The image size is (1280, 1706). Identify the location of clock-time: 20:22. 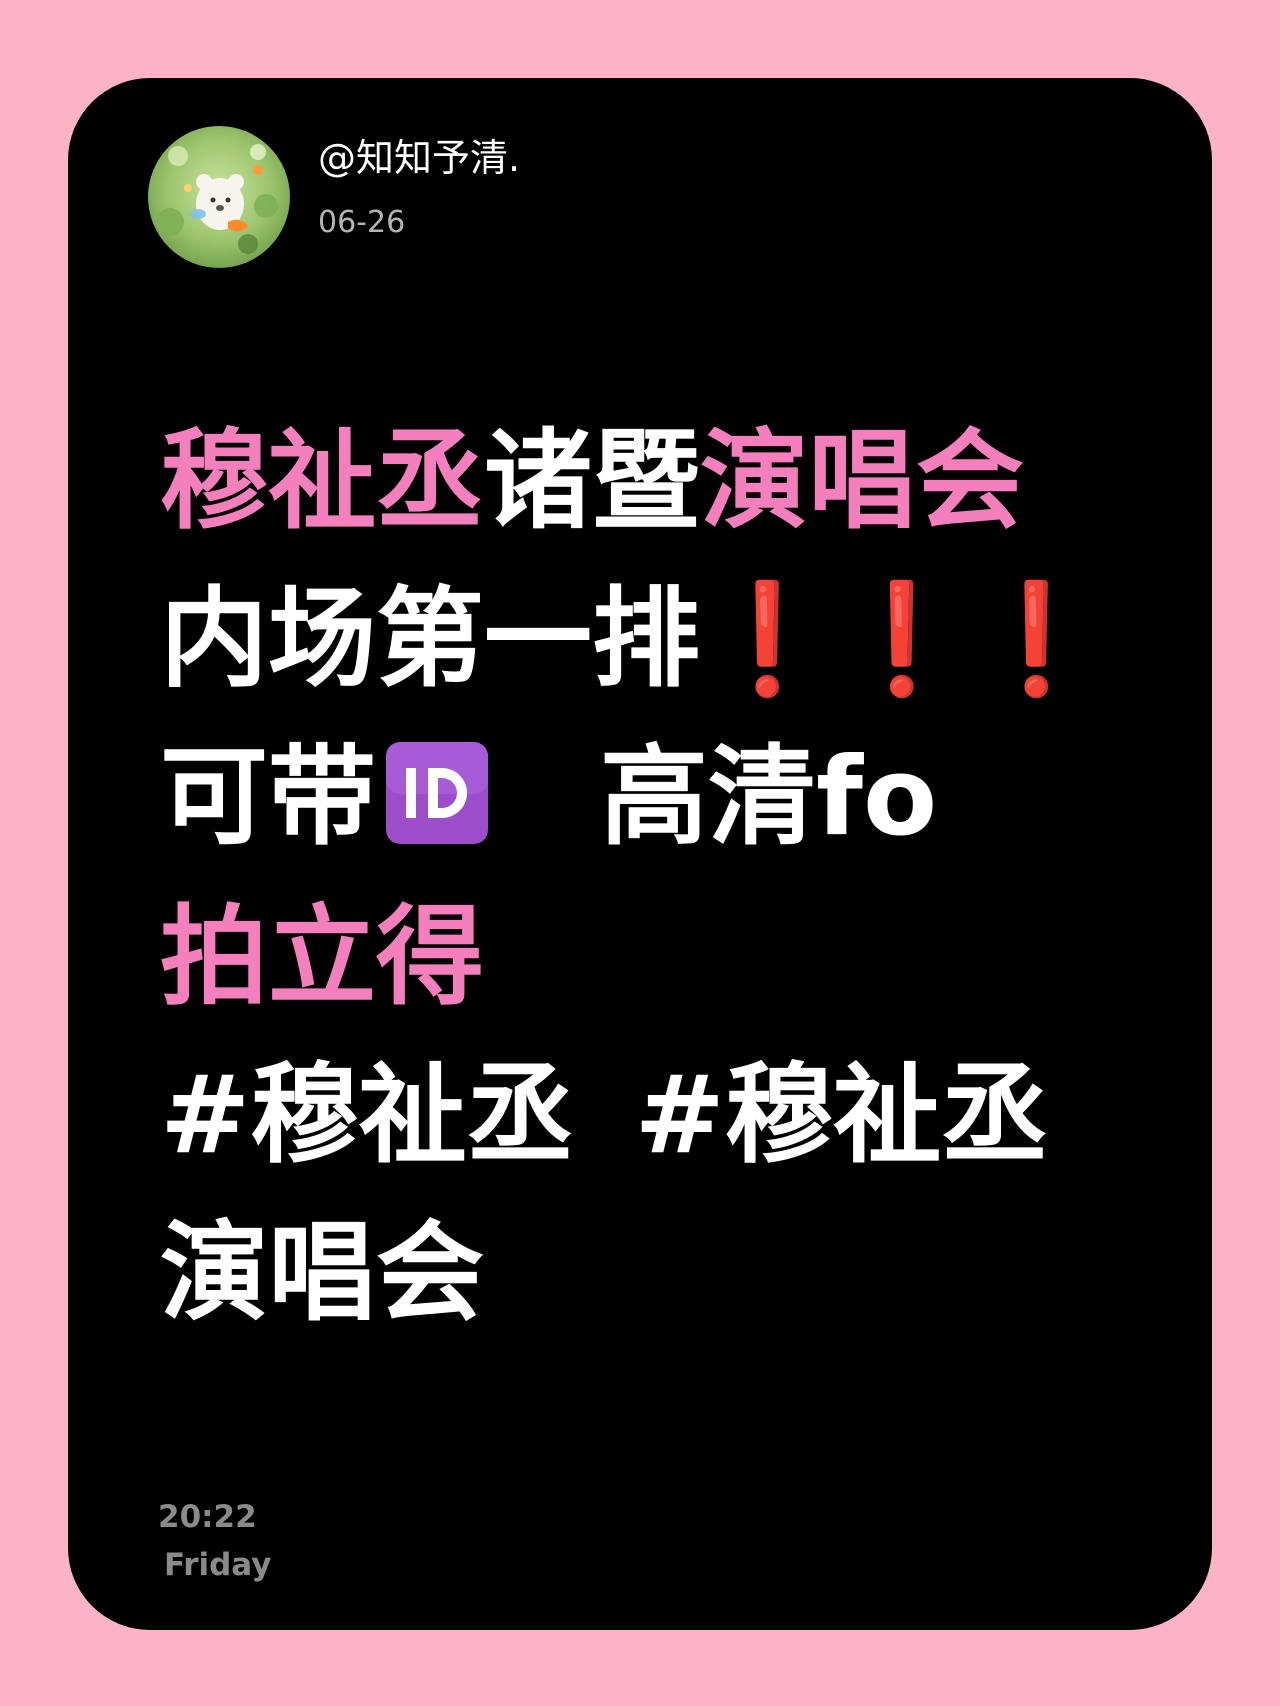
(207, 1517).